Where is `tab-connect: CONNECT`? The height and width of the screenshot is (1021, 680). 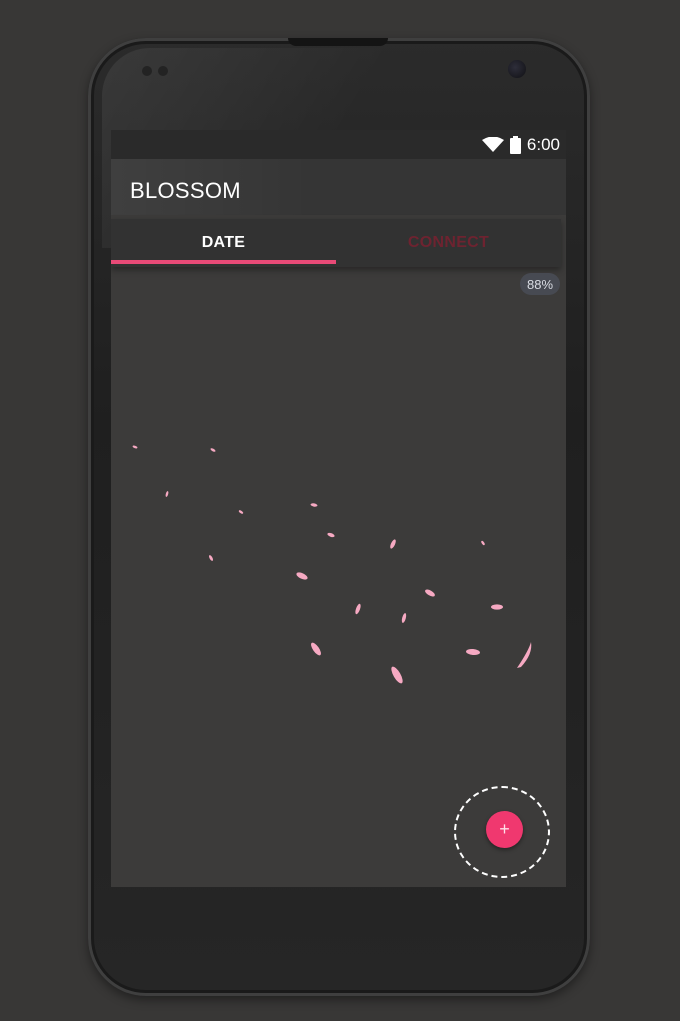
tab-connect: CONNECT is located at coordinates (448, 243).